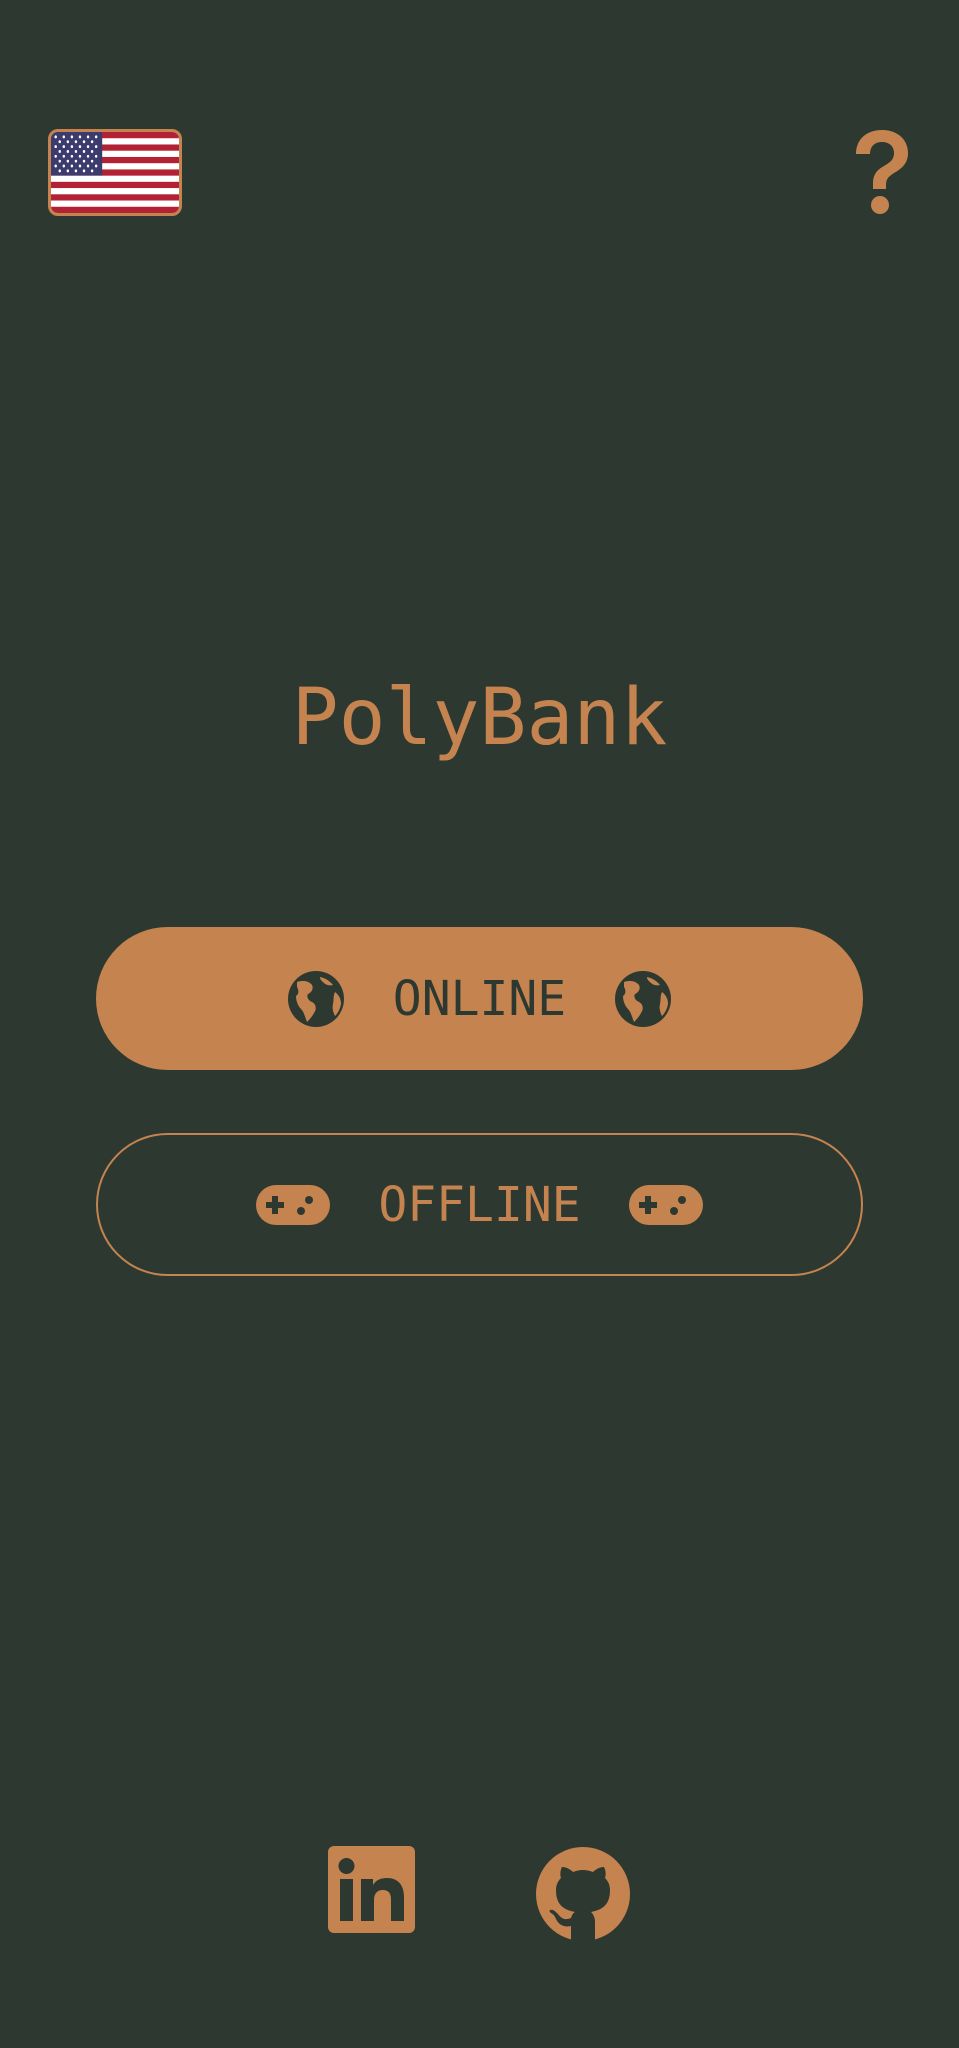 This screenshot has width=959, height=2048. I want to click on online-label: ONLINE, so click(479, 998).